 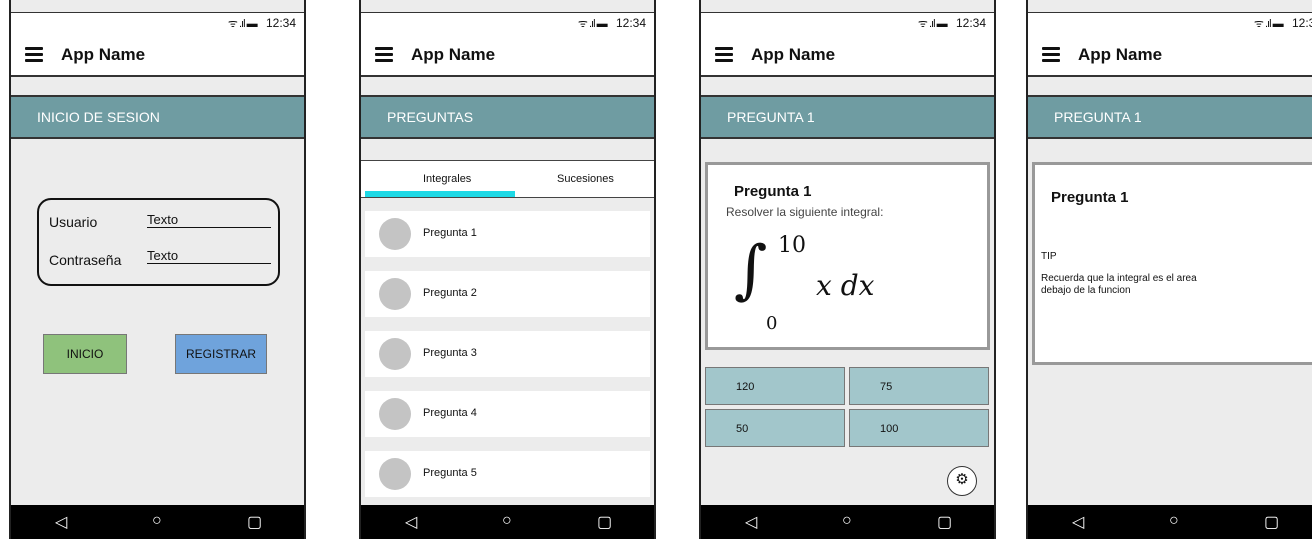 What do you see at coordinates (221, 354) in the screenshot?
I see `registrar-button: REGISTRAR` at bounding box center [221, 354].